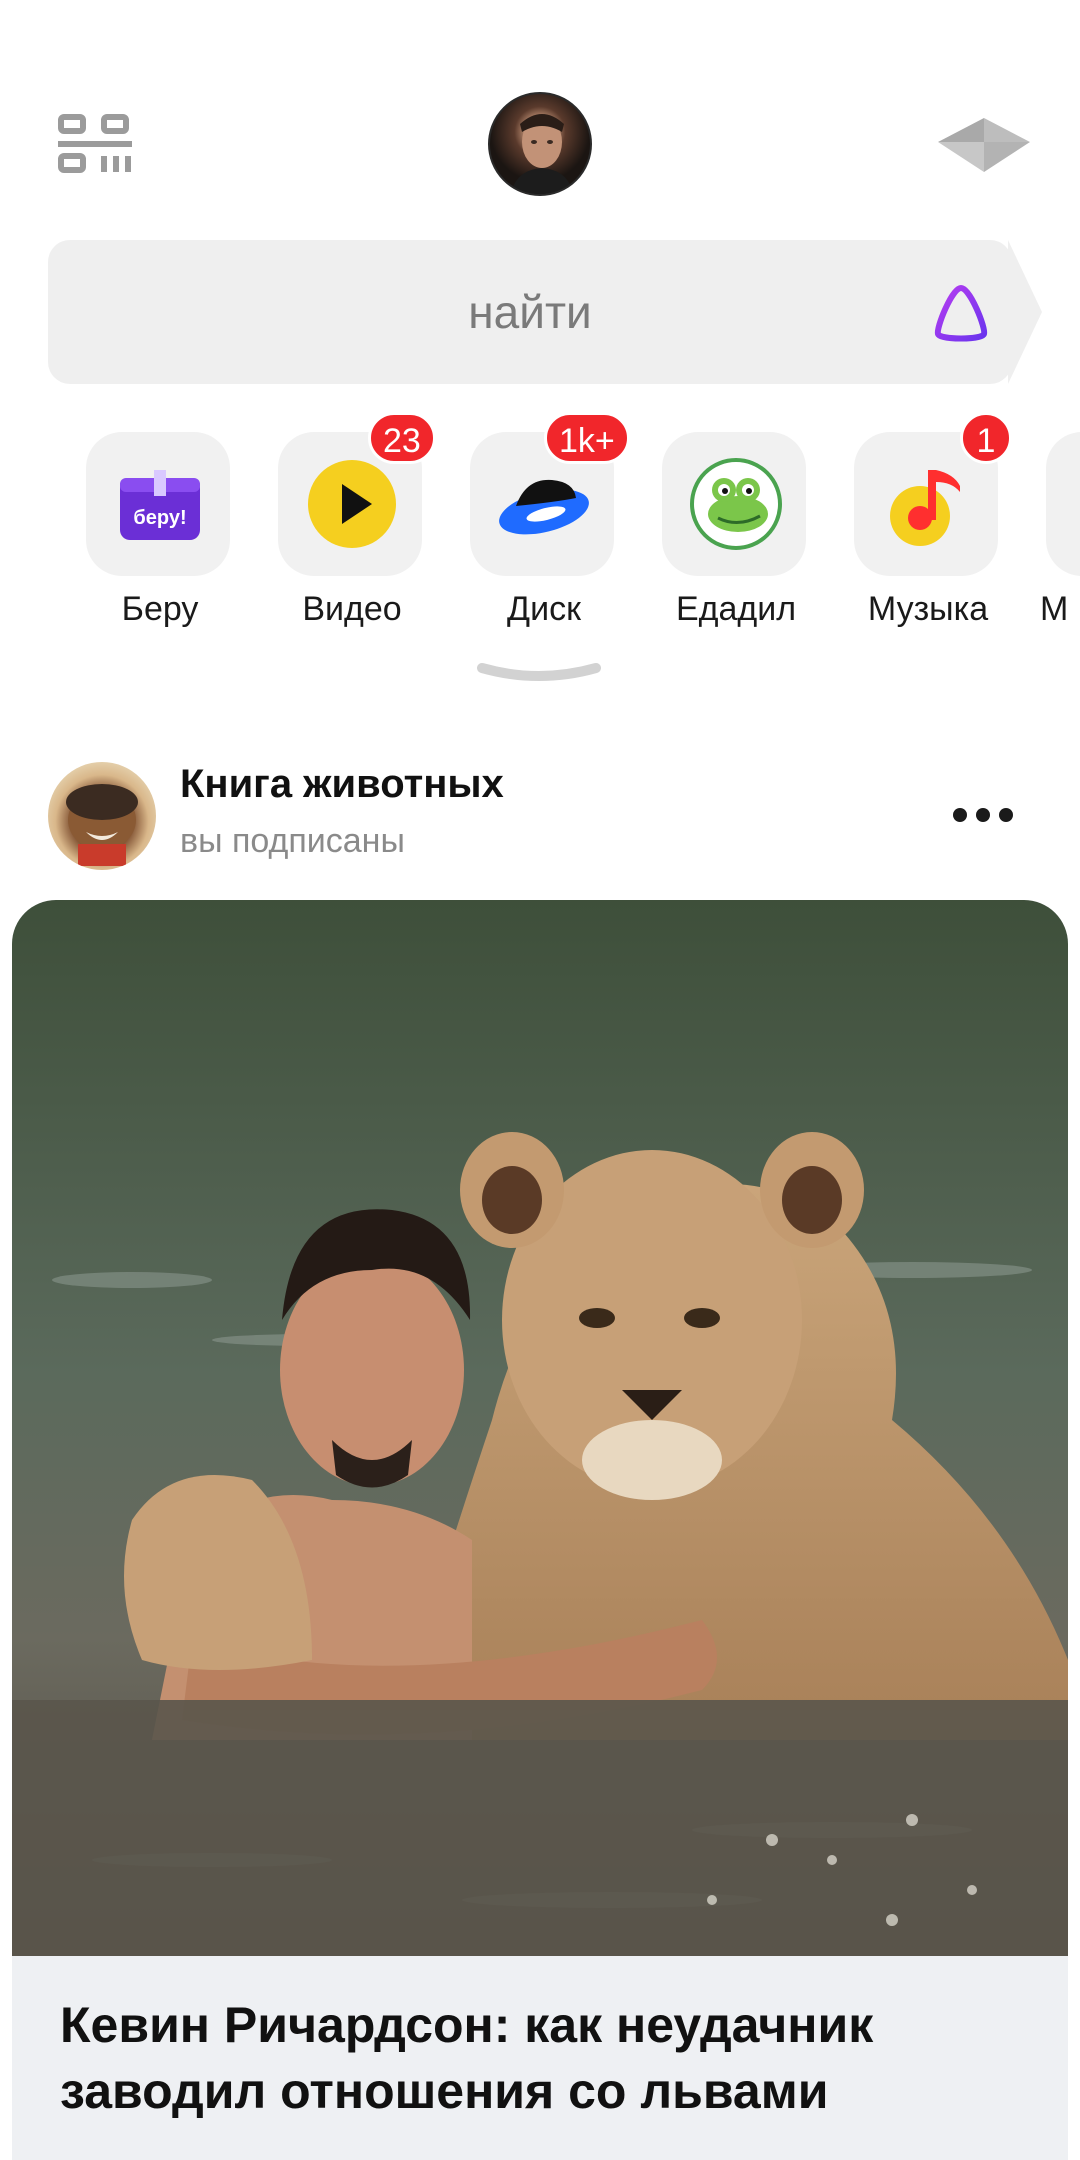  What do you see at coordinates (544, 507) in the screenshot?
I see `disk-icon` at bounding box center [544, 507].